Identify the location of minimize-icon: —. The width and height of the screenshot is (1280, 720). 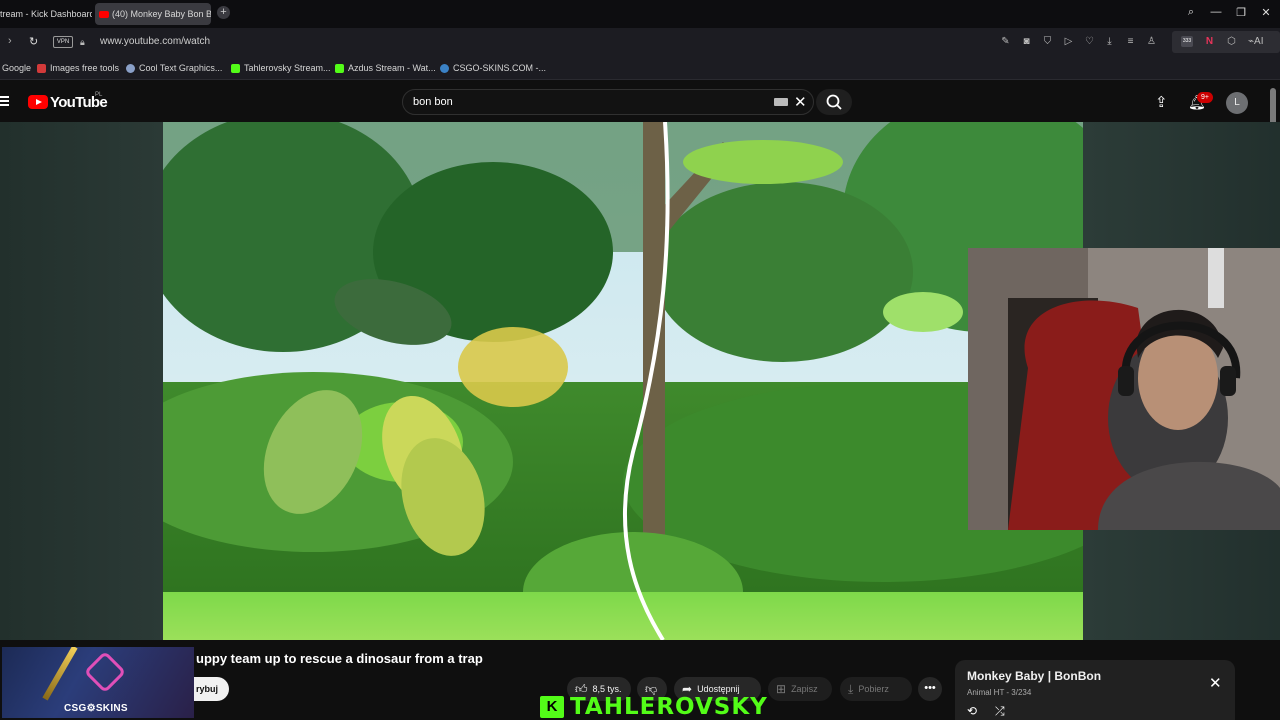
(1216, 12).